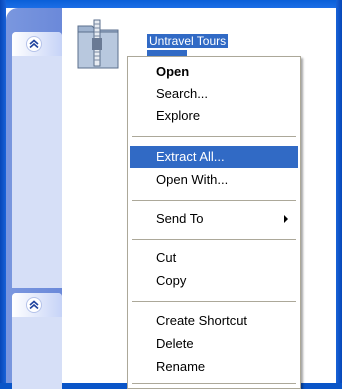  What do you see at coordinates (188, 41) in the screenshot?
I see `file-name-label: Untravel Tours` at bounding box center [188, 41].